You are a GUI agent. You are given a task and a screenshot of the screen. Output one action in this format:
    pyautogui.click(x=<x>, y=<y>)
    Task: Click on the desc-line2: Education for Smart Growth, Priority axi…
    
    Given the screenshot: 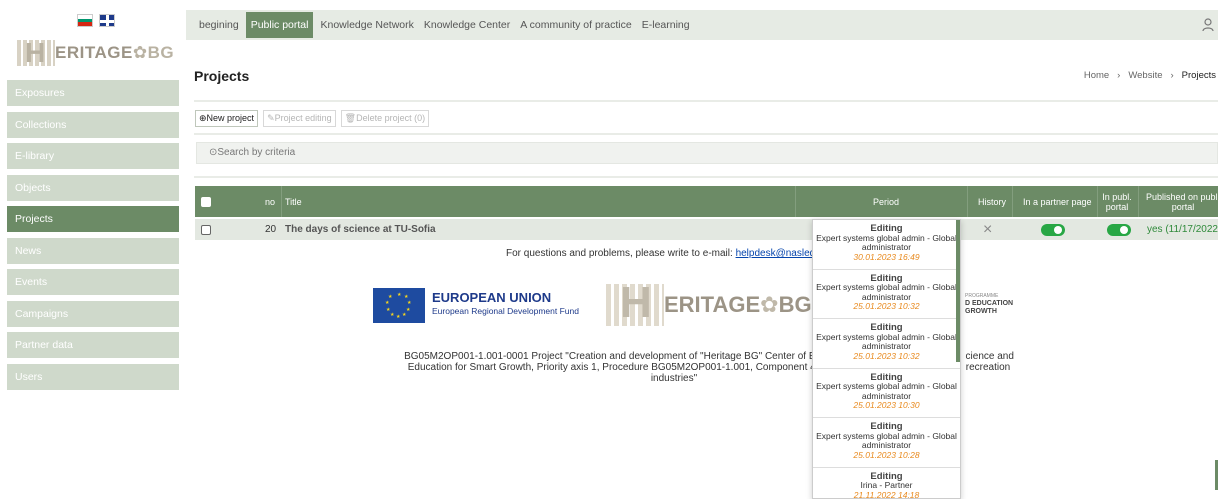 What is the action you would take?
    pyautogui.click(x=611, y=367)
    